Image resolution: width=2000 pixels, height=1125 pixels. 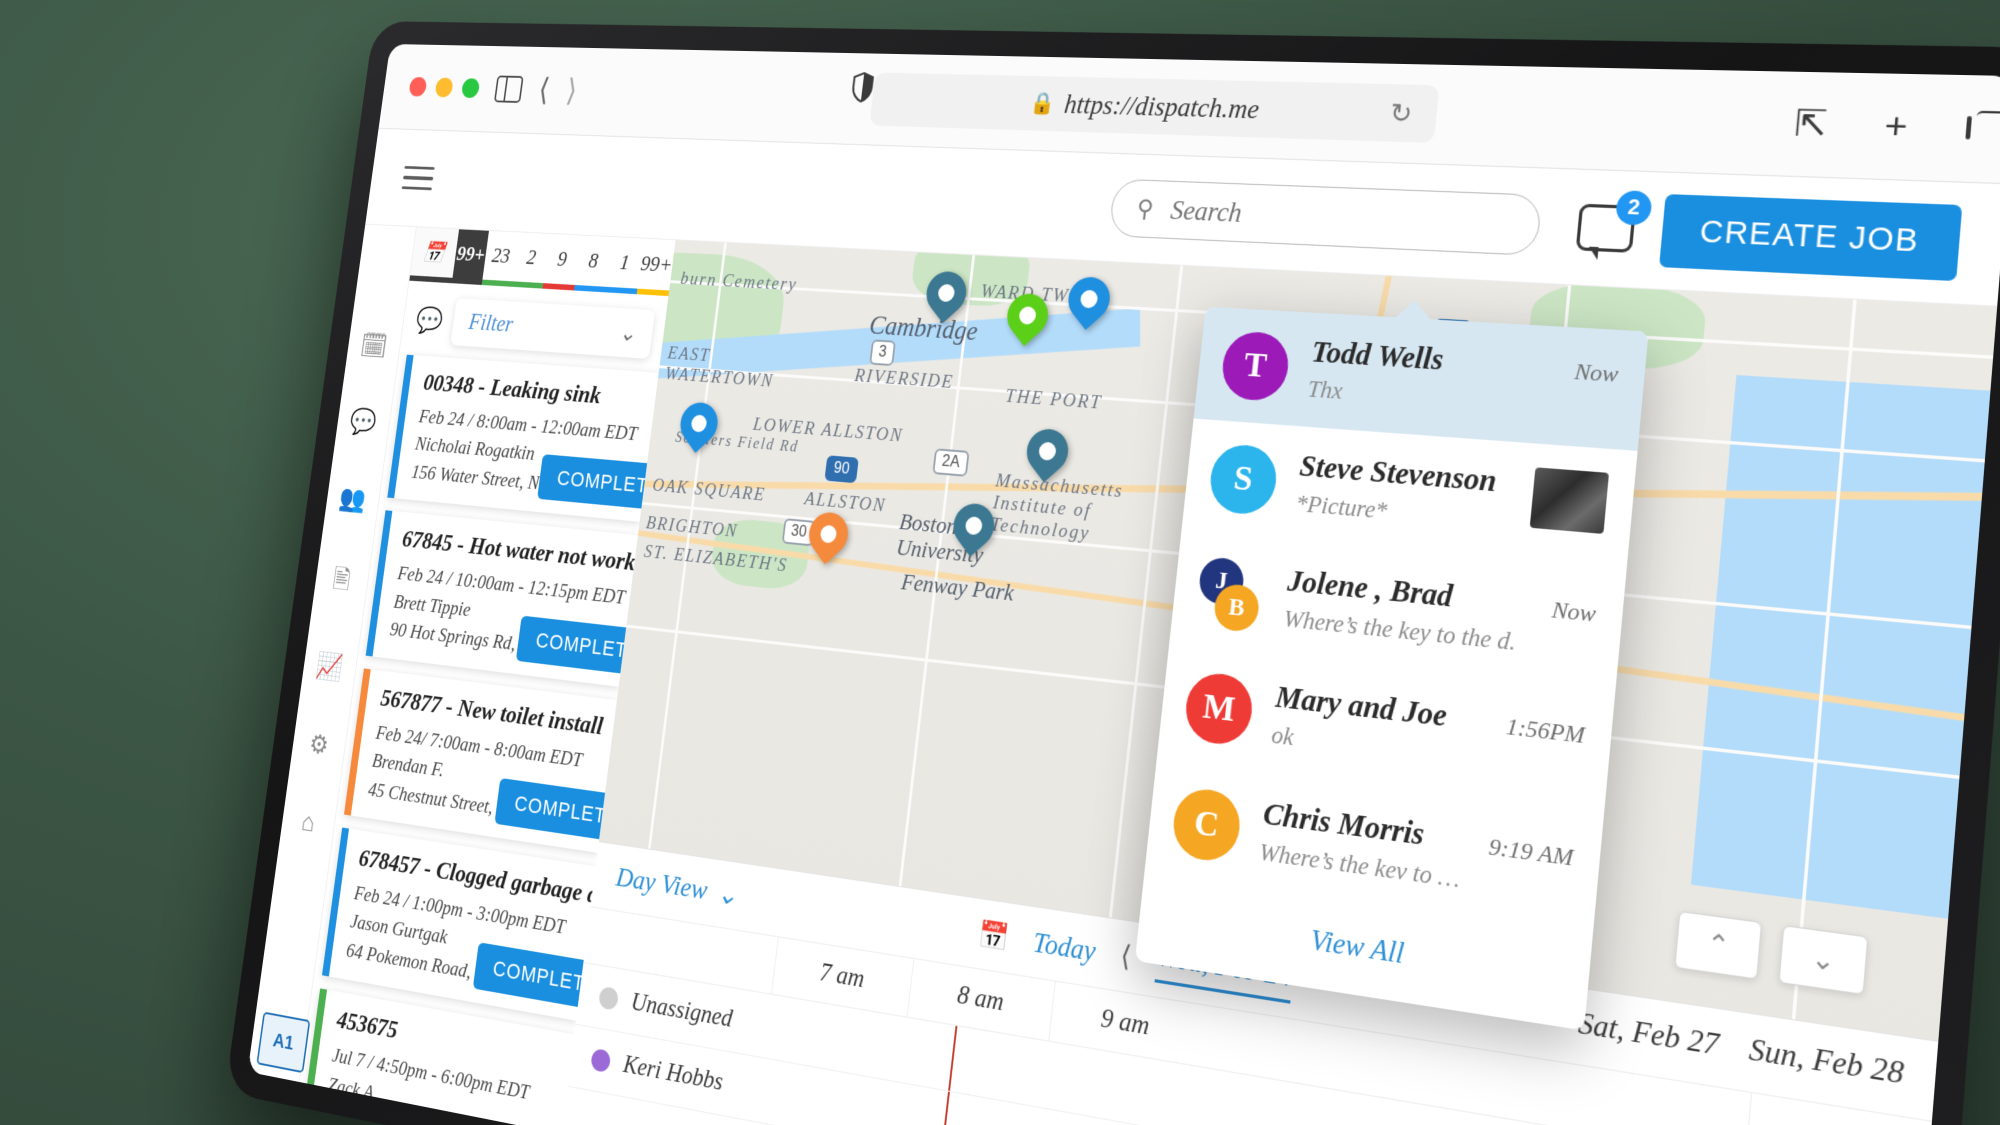 I want to click on today-button: Today, so click(x=1065, y=947).